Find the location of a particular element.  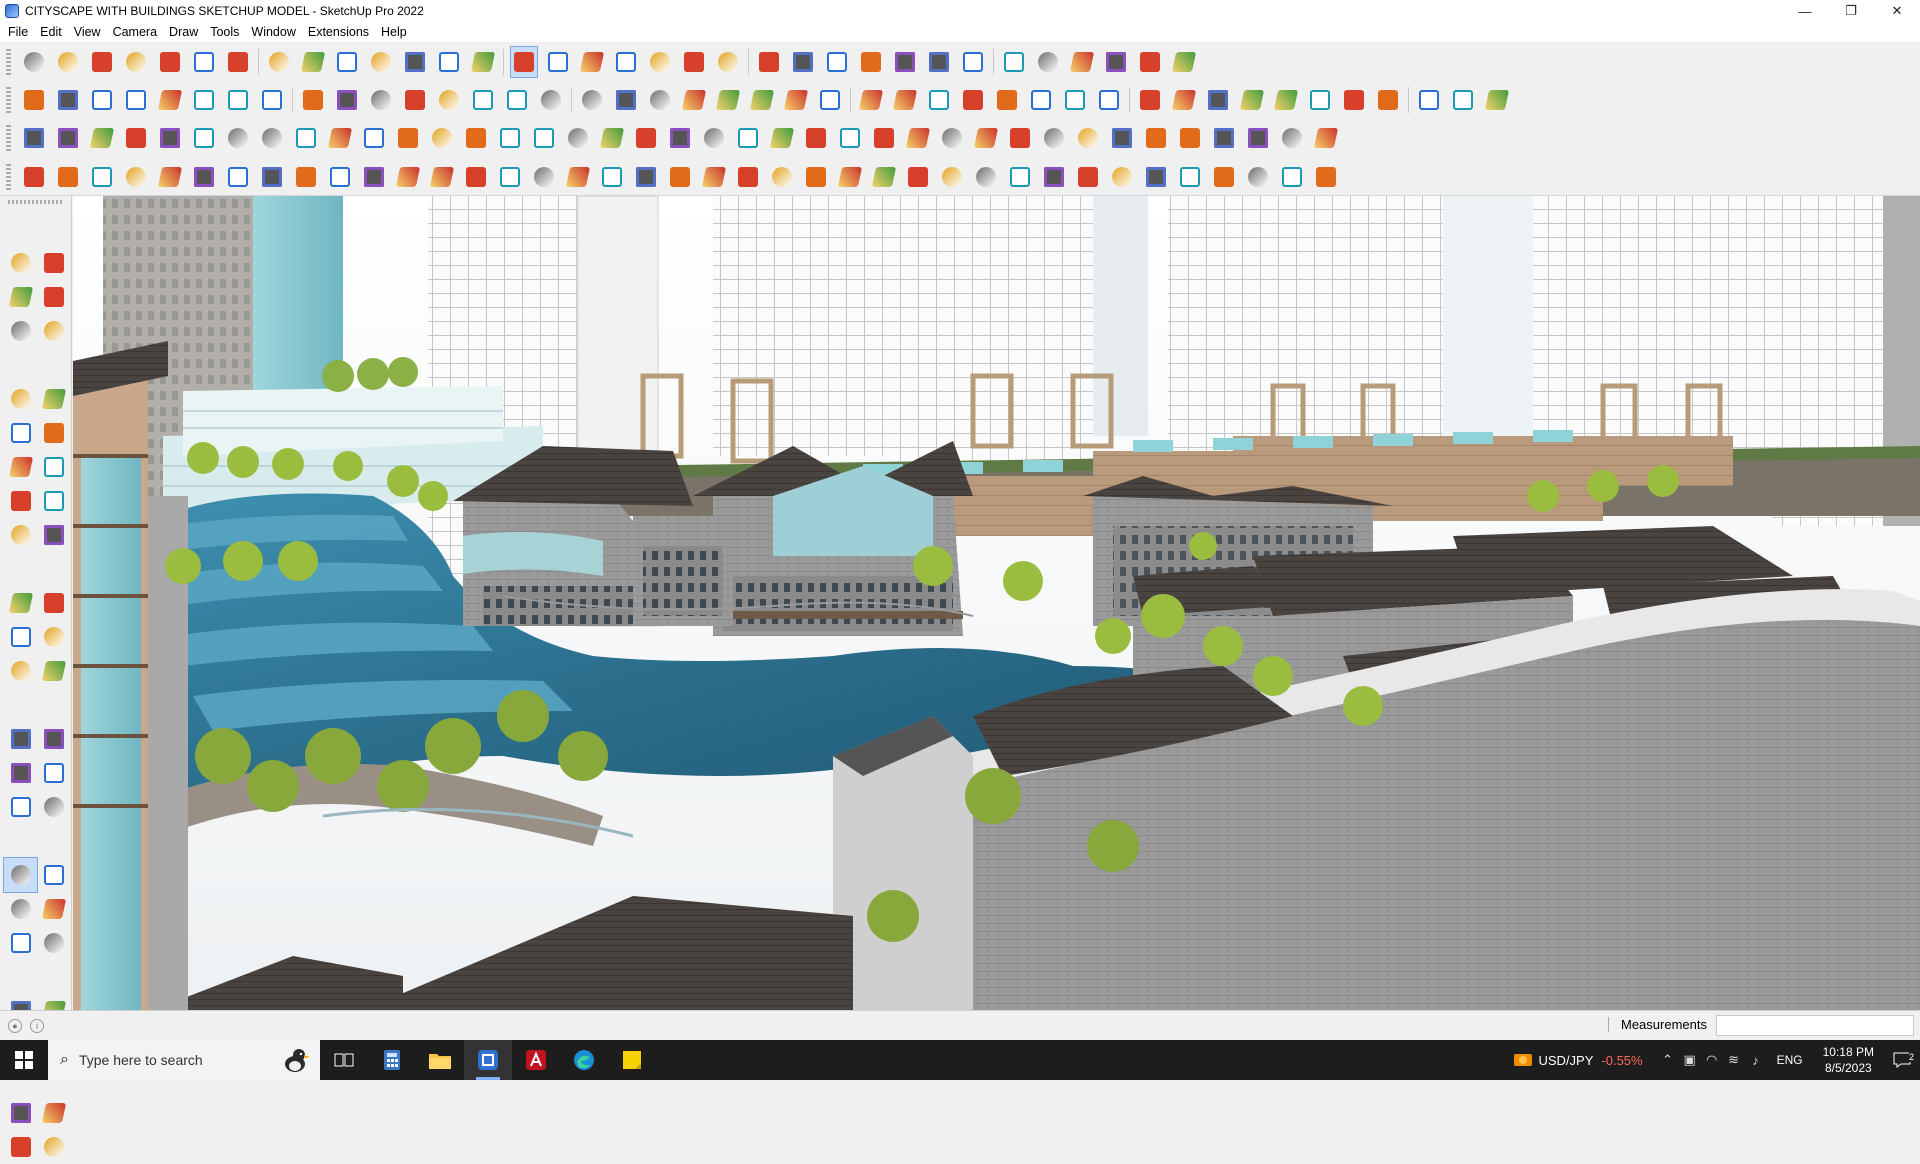

edge-taskbar-button is located at coordinates (584, 1060).